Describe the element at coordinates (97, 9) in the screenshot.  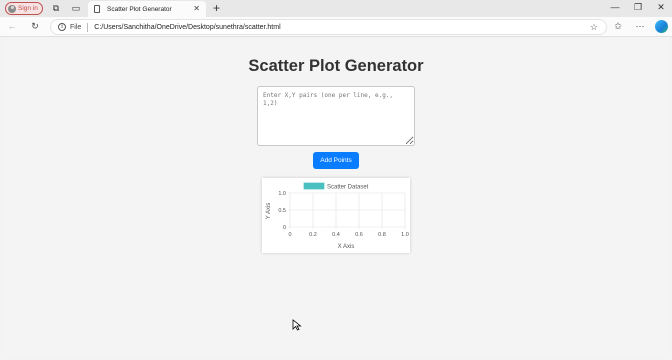
I see `page-icon` at that location.